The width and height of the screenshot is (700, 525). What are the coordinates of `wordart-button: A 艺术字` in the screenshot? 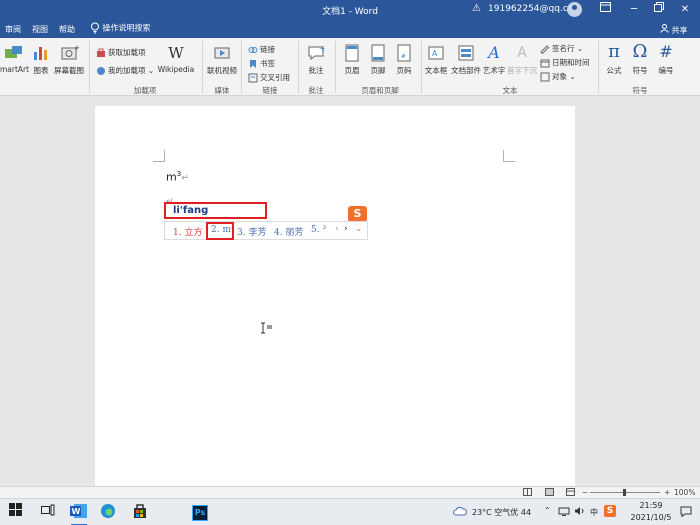 It's located at (494, 60).